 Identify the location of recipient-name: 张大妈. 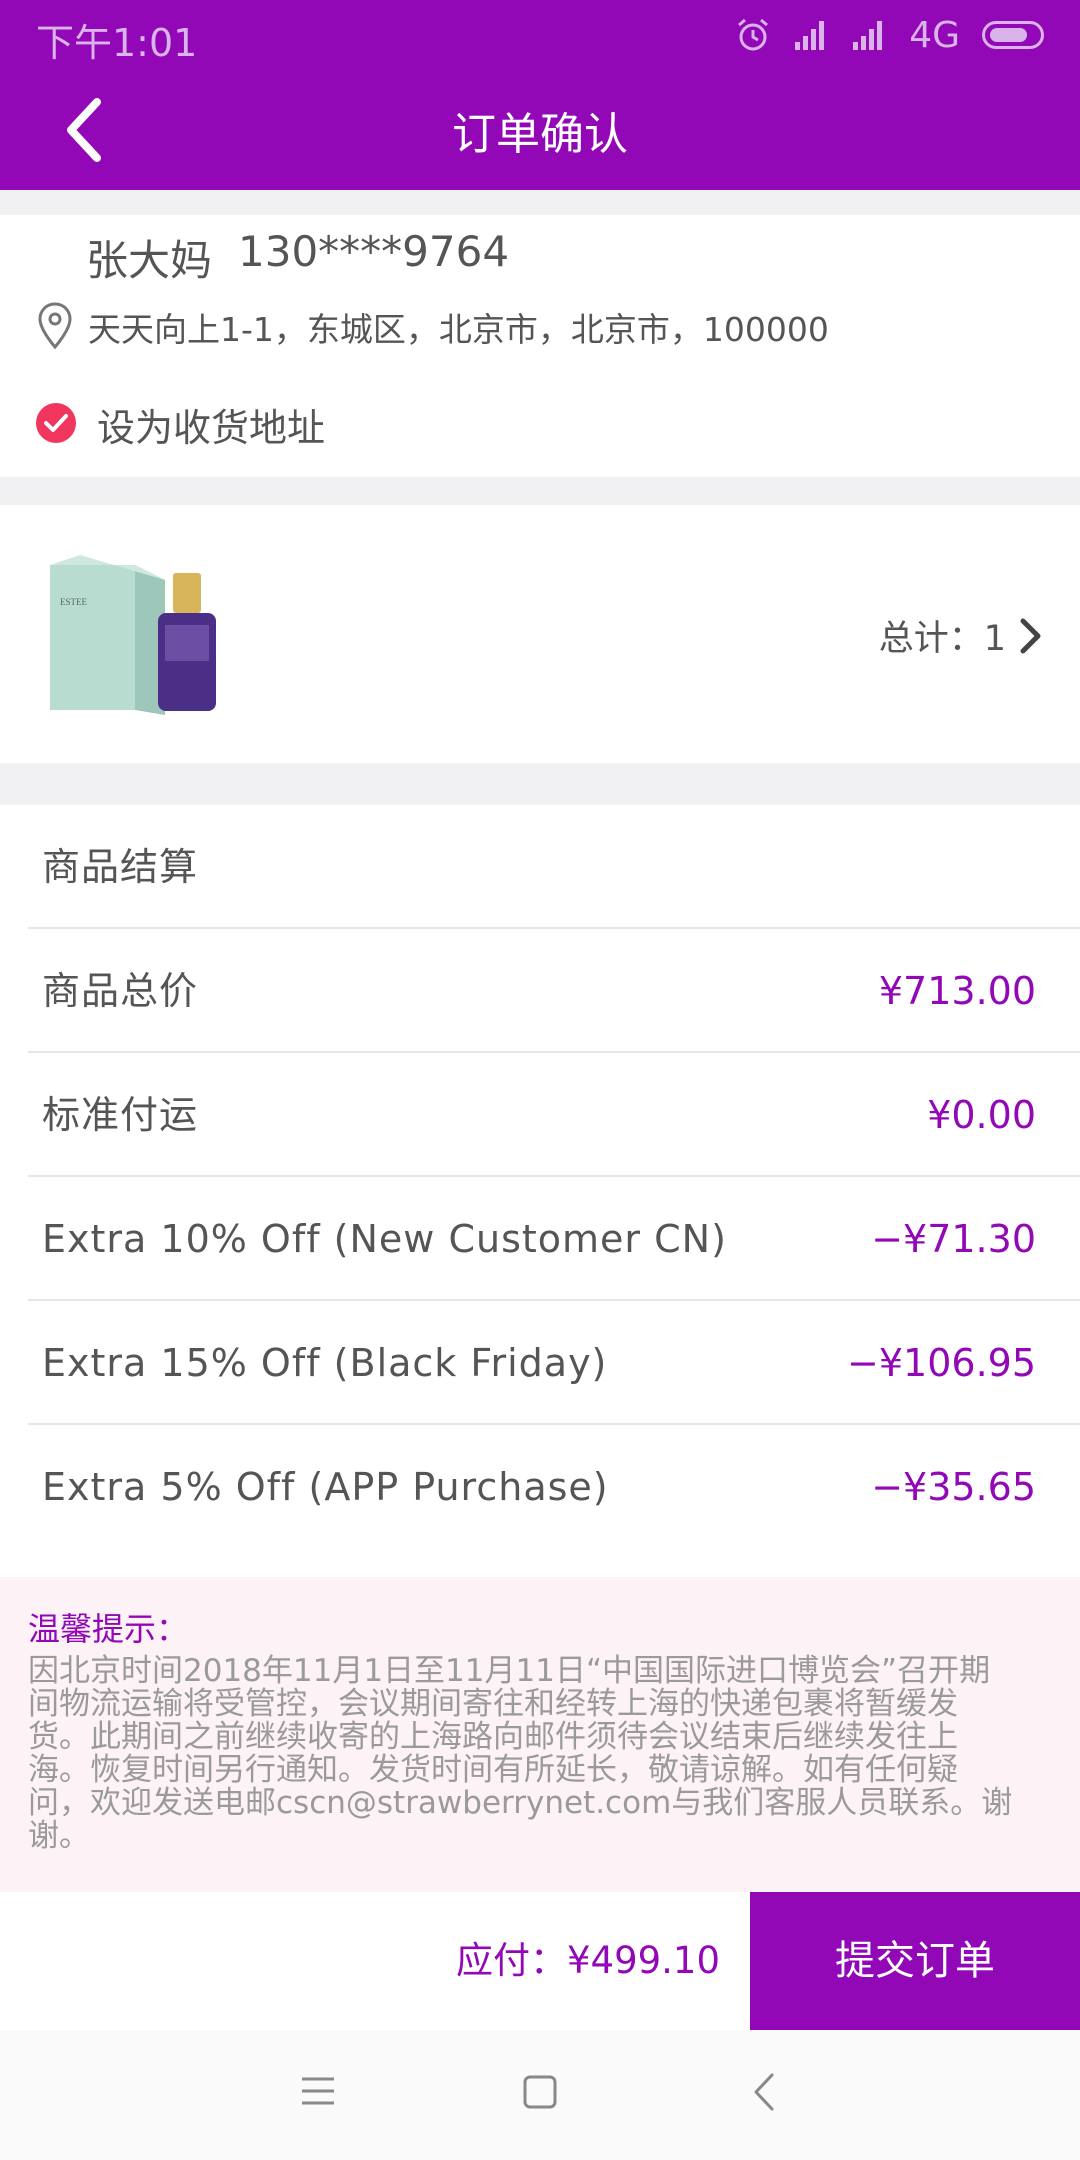
(149, 260).